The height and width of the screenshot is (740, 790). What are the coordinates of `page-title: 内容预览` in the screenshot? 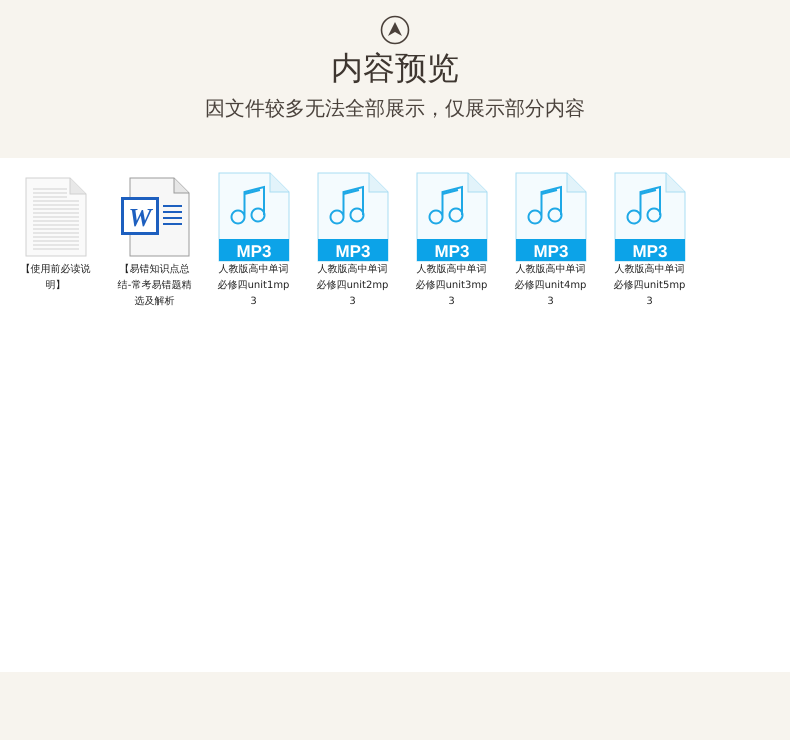 It's located at (395, 68).